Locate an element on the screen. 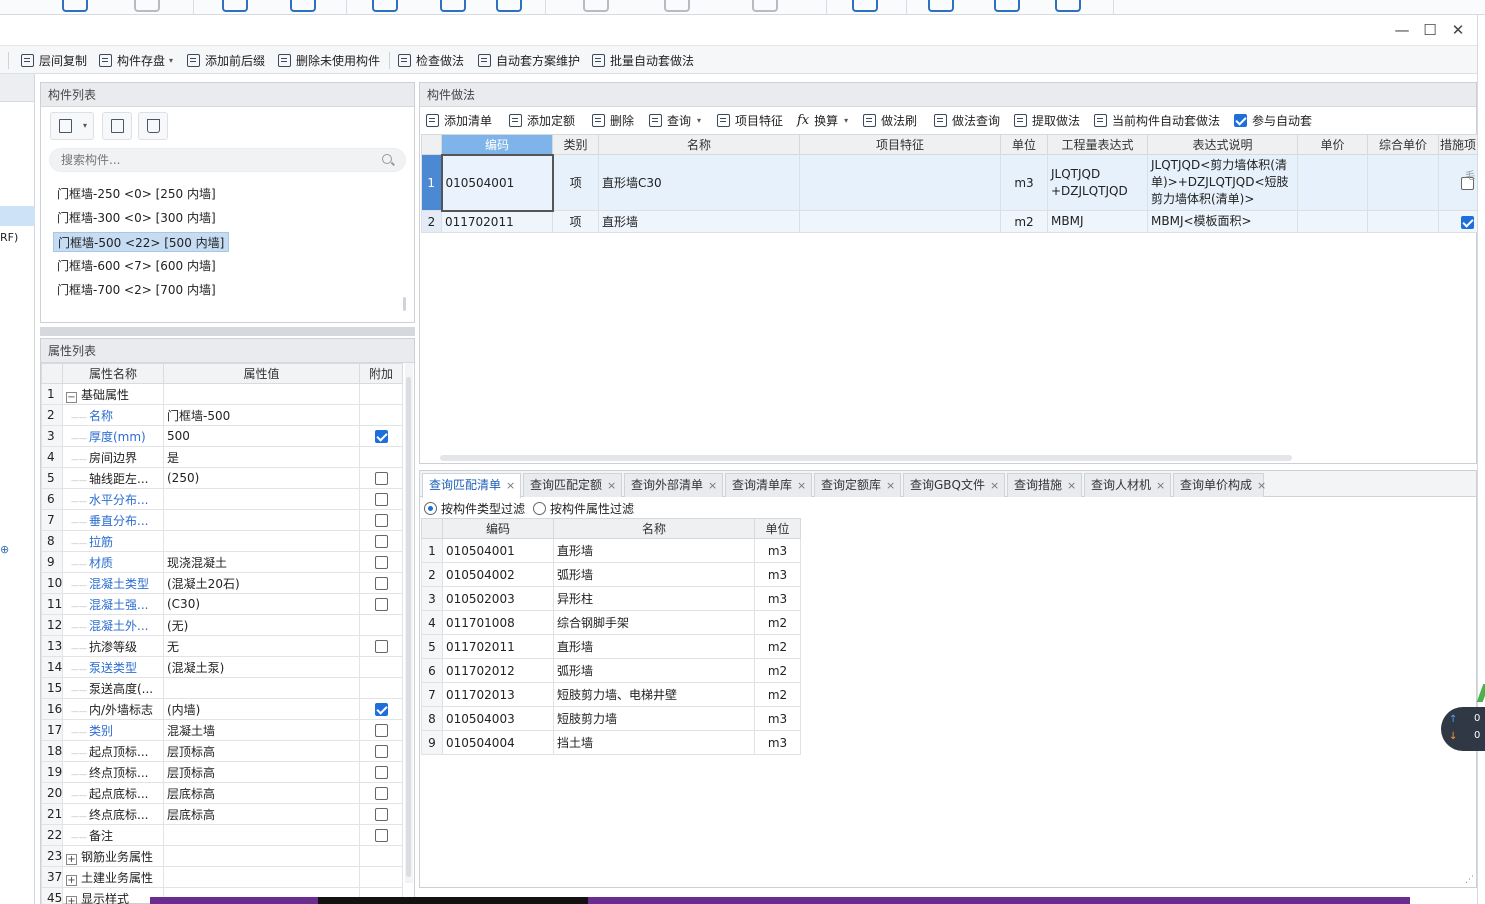 The width and height of the screenshot is (1485, 904). query-name: 直形墙 is located at coordinates (654, 646).